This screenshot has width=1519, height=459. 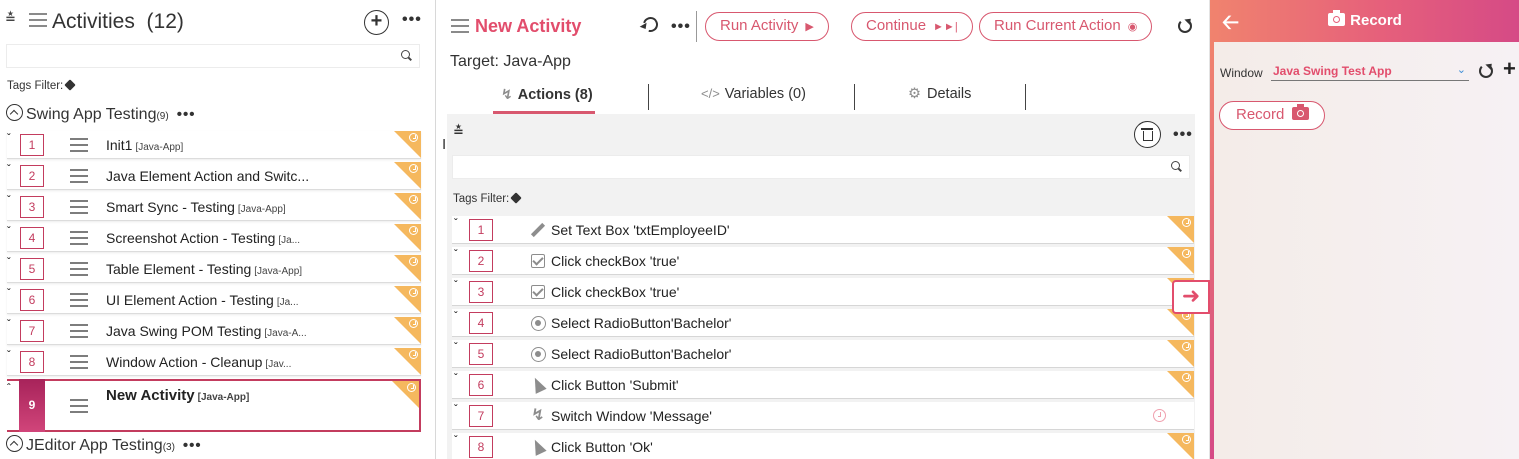 I want to click on run-current-action-button: Run Current Action ◉, so click(x=1066, y=26).